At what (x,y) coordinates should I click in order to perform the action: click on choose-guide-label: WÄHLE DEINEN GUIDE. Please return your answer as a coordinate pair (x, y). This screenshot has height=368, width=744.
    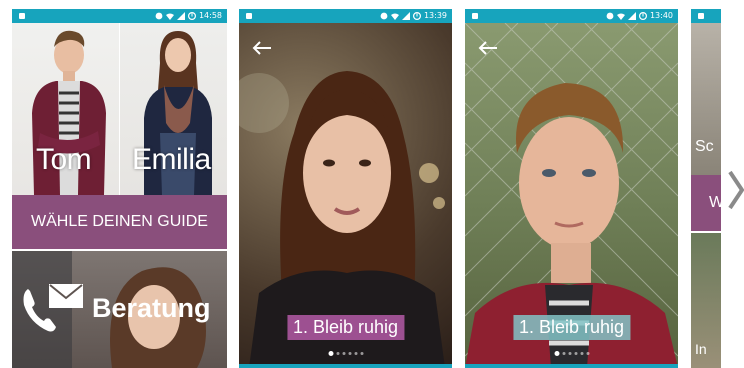
    Looking at the image, I should click on (119, 221).